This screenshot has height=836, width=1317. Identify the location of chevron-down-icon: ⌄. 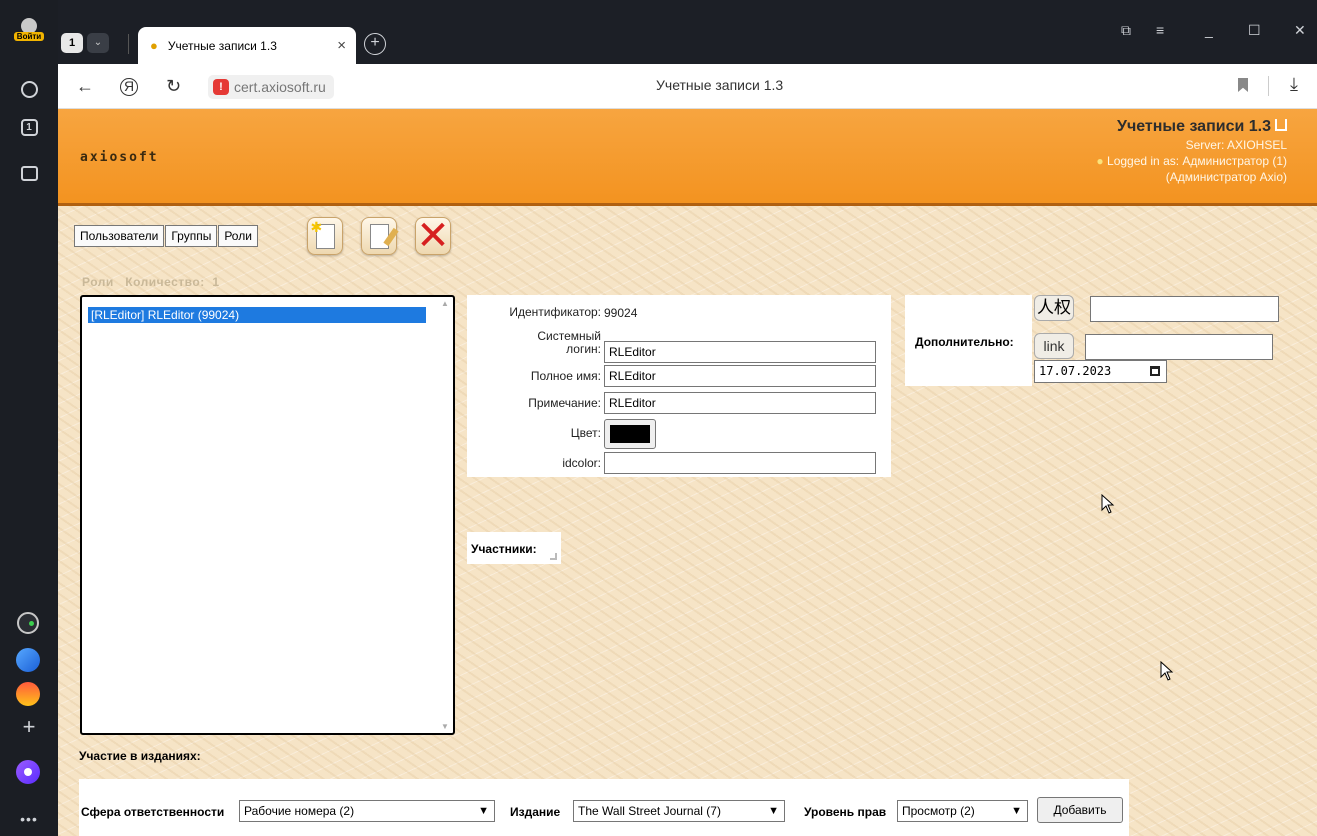
(98, 43).